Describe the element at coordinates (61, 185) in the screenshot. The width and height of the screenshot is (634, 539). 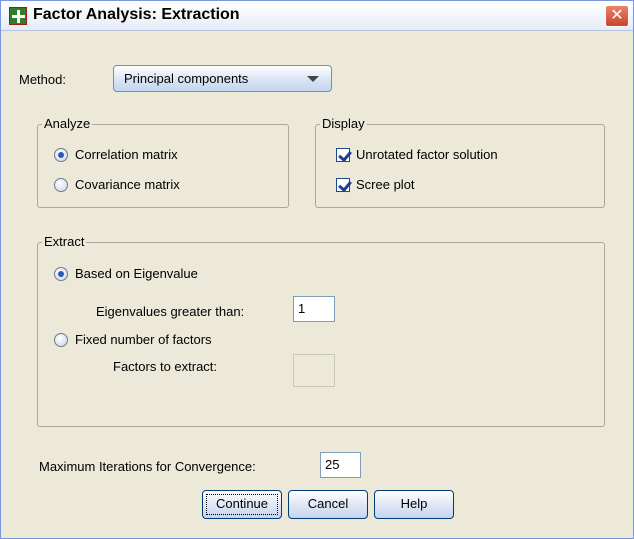
I see `covariance-matrix-radio` at that location.